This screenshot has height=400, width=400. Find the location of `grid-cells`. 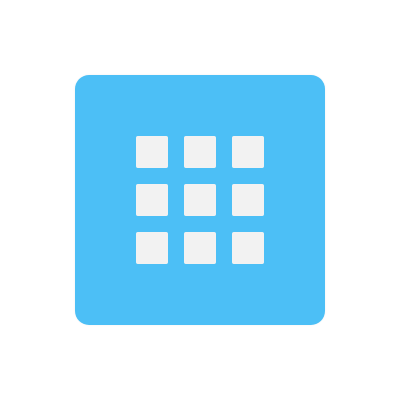

grid-cells is located at coordinates (200, 200).